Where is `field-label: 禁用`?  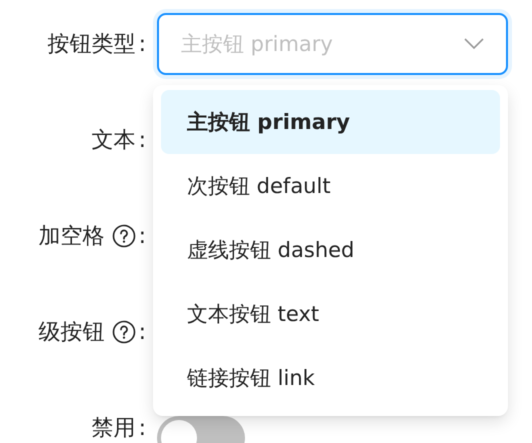 field-label: 禁用 is located at coordinates (114, 429).